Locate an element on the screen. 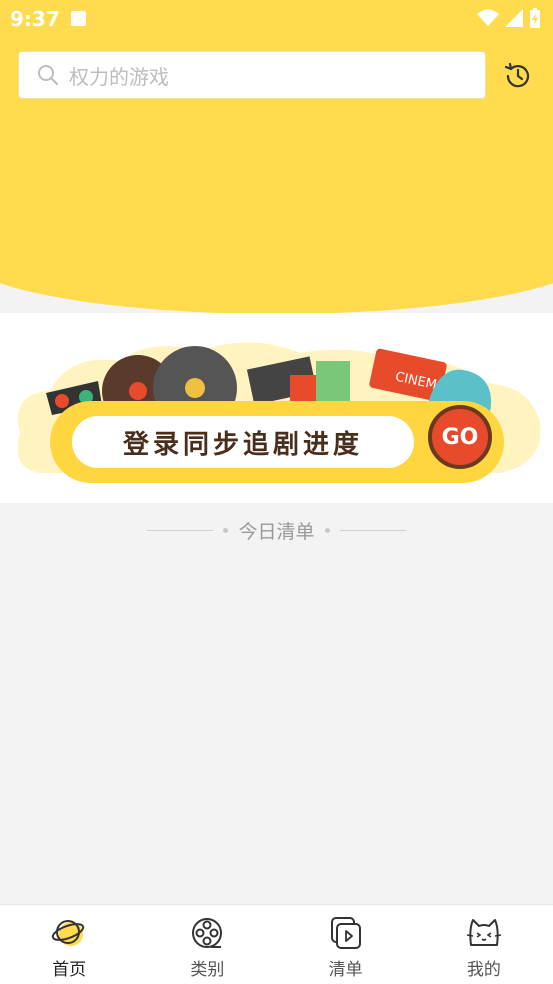 This screenshot has width=553, height=984. status-icons is located at coordinates (509, 18).